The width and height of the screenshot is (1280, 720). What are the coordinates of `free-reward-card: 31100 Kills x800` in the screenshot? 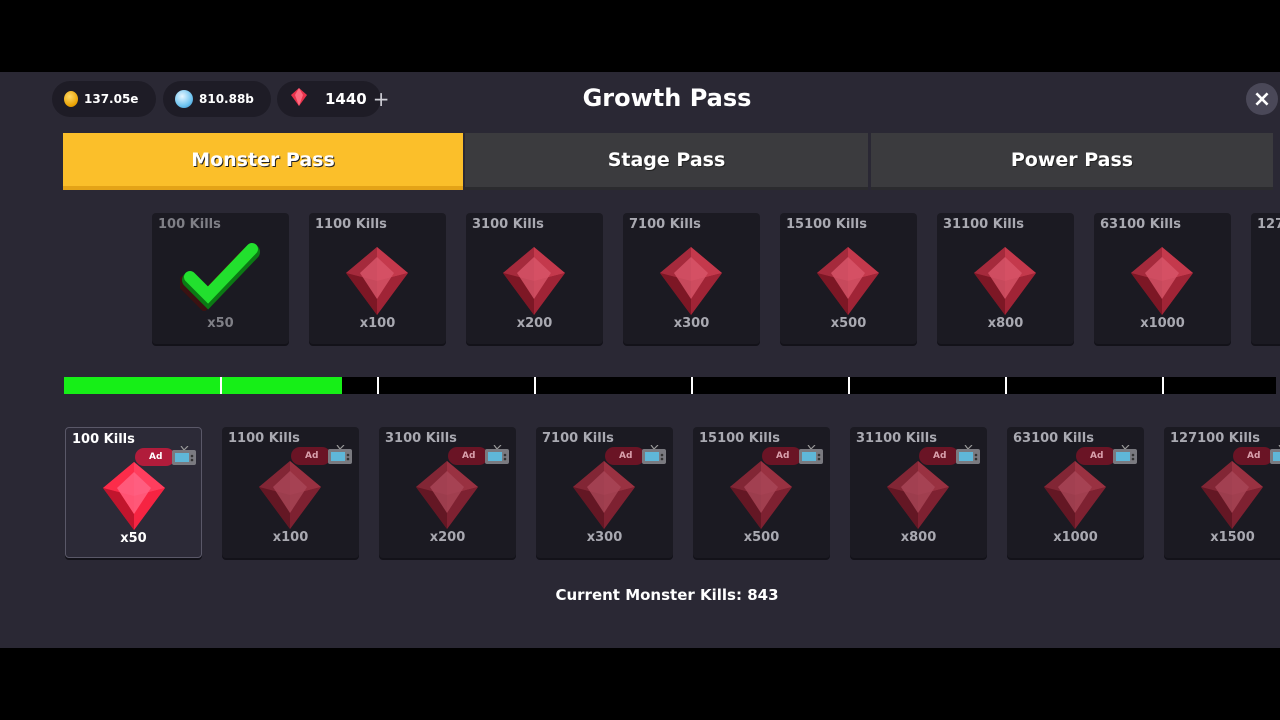 It's located at (1005, 278).